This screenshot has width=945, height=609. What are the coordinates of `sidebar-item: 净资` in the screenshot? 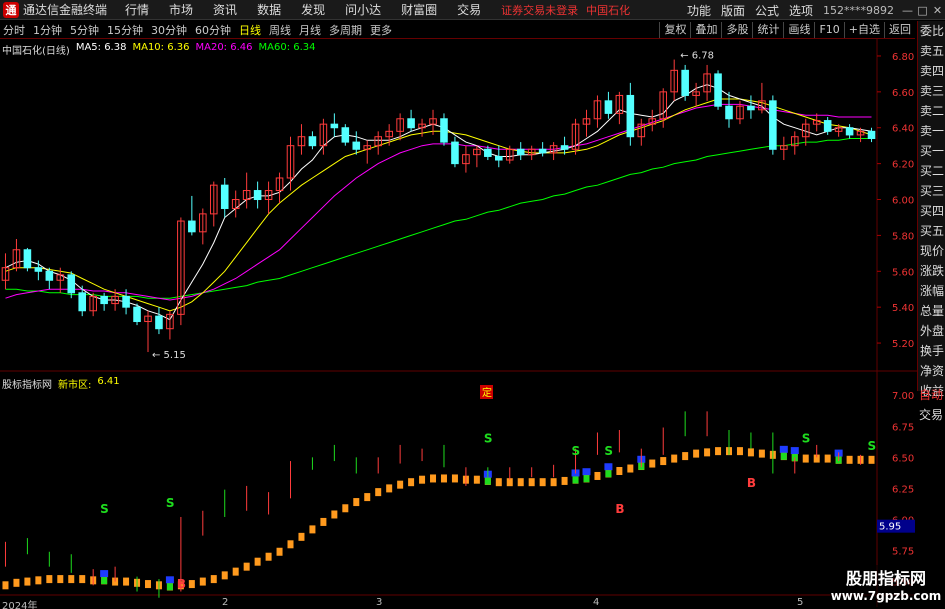 It's located at (931, 371).